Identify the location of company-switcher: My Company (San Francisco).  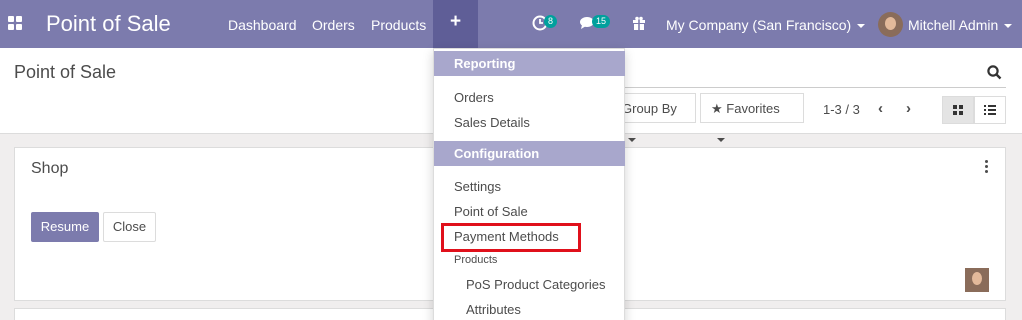
(766, 25).